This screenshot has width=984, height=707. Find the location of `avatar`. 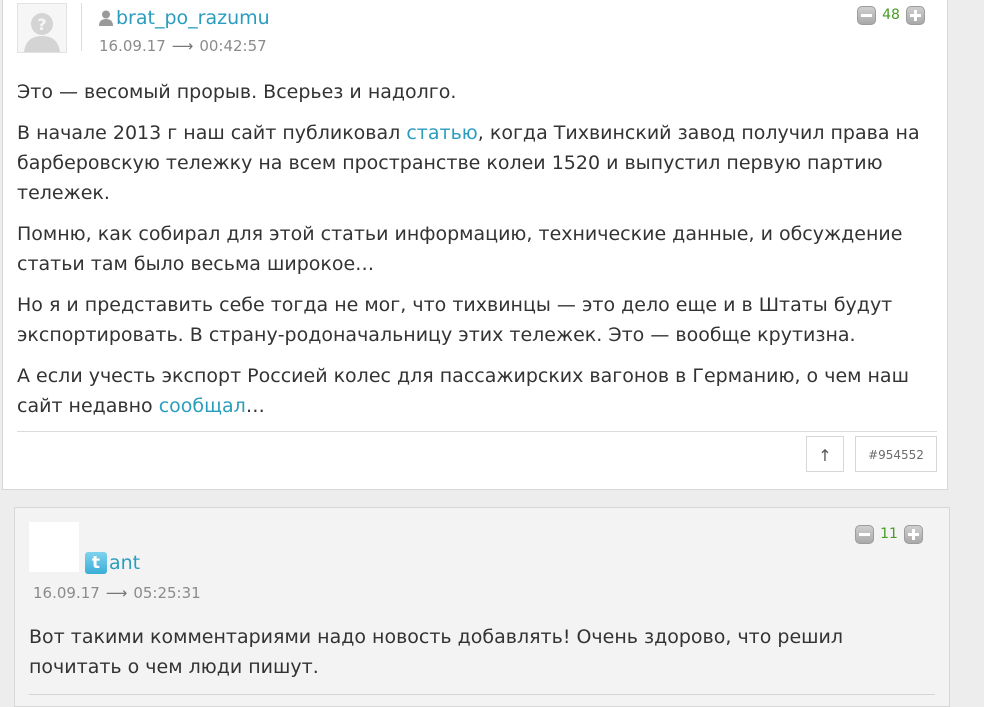

avatar is located at coordinates (54, 547).